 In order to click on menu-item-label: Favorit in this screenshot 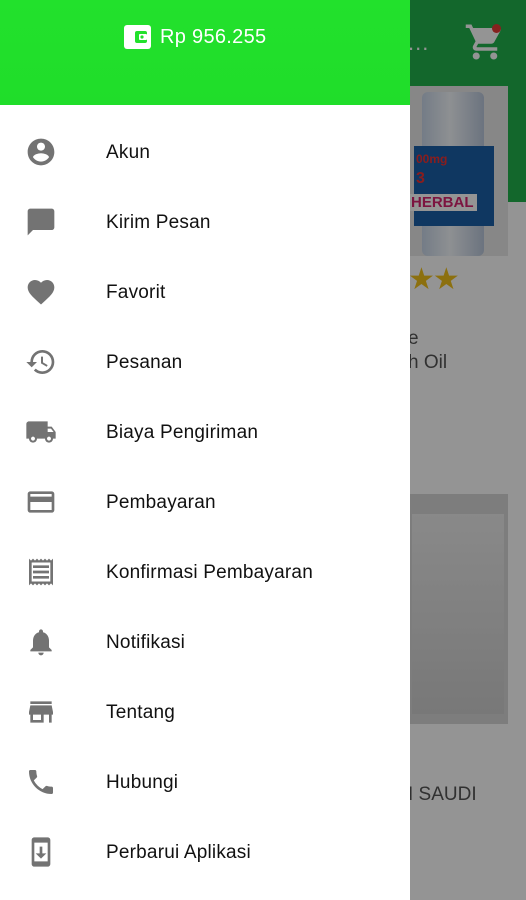, I will do `click(136, 292)`.